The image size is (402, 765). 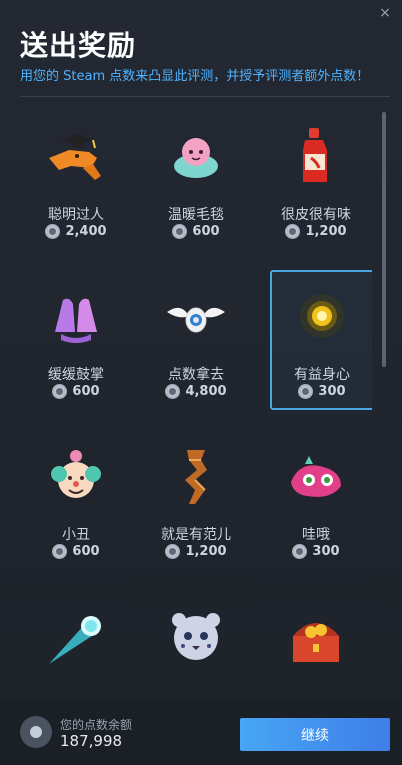 I want to click on award-label: 点数拿去, so click(x=196, y=375).